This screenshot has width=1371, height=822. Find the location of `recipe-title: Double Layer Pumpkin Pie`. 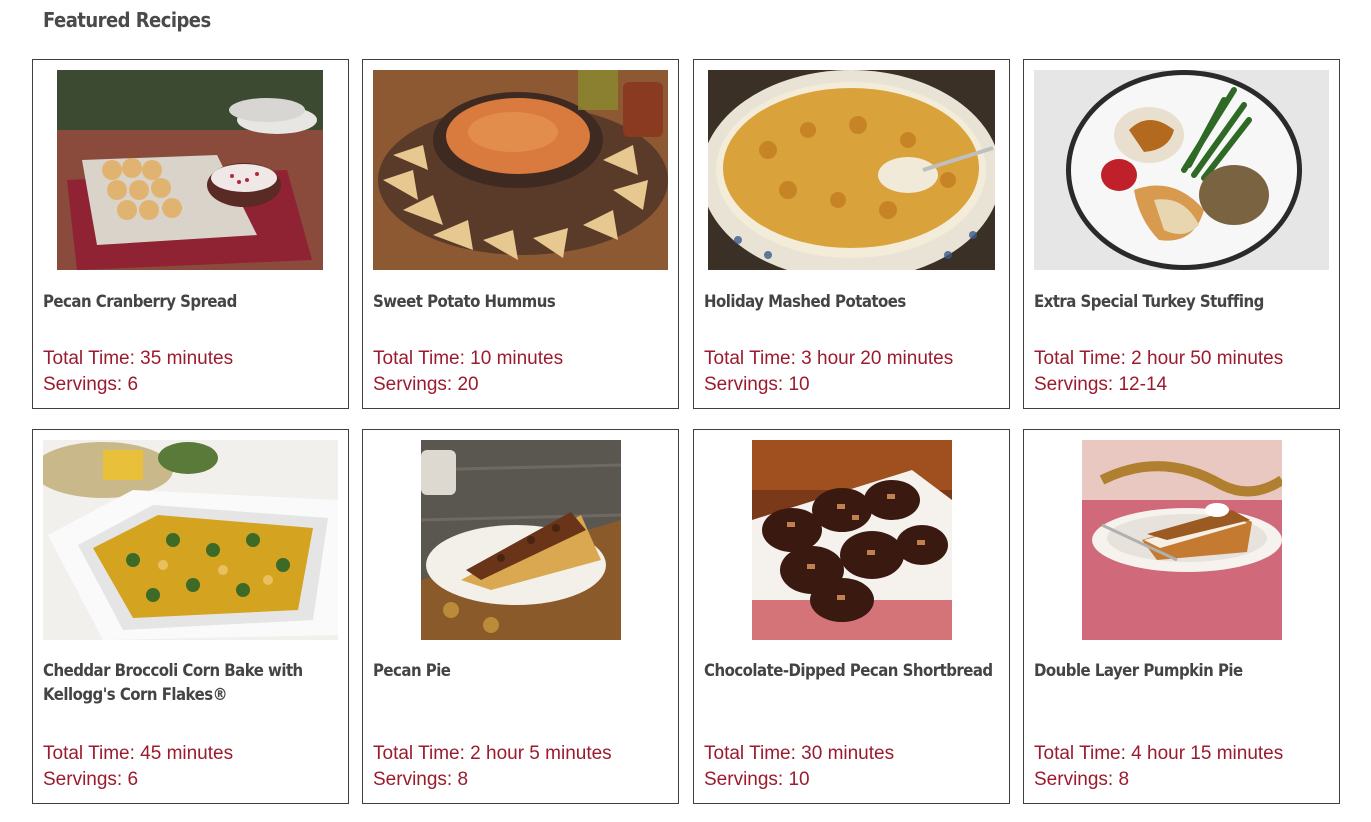

recipe-title: Double Layer Pumpkin Pie is located at coordinates (1183, 671).